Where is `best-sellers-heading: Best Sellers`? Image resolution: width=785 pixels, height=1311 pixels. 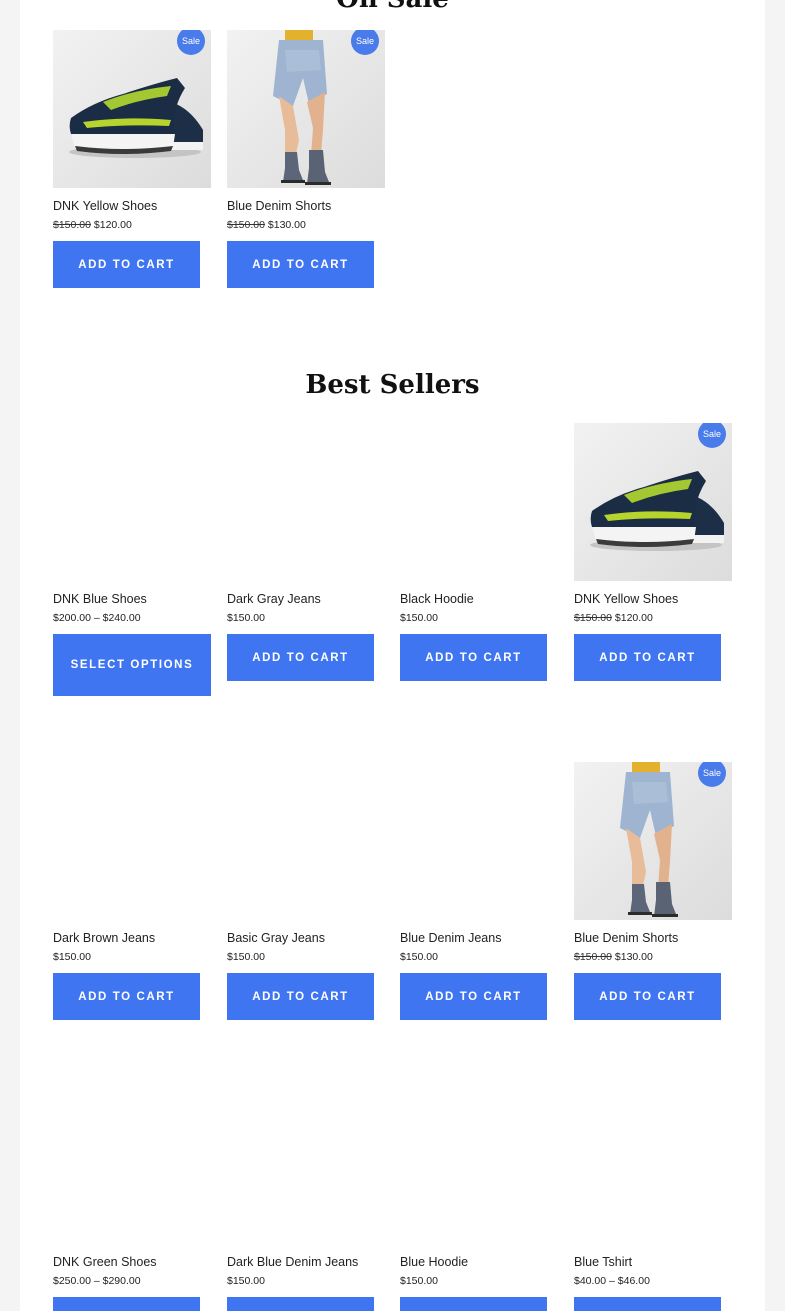 best-sellers-heading: Best Sellers is located at coordinates (392, 385).